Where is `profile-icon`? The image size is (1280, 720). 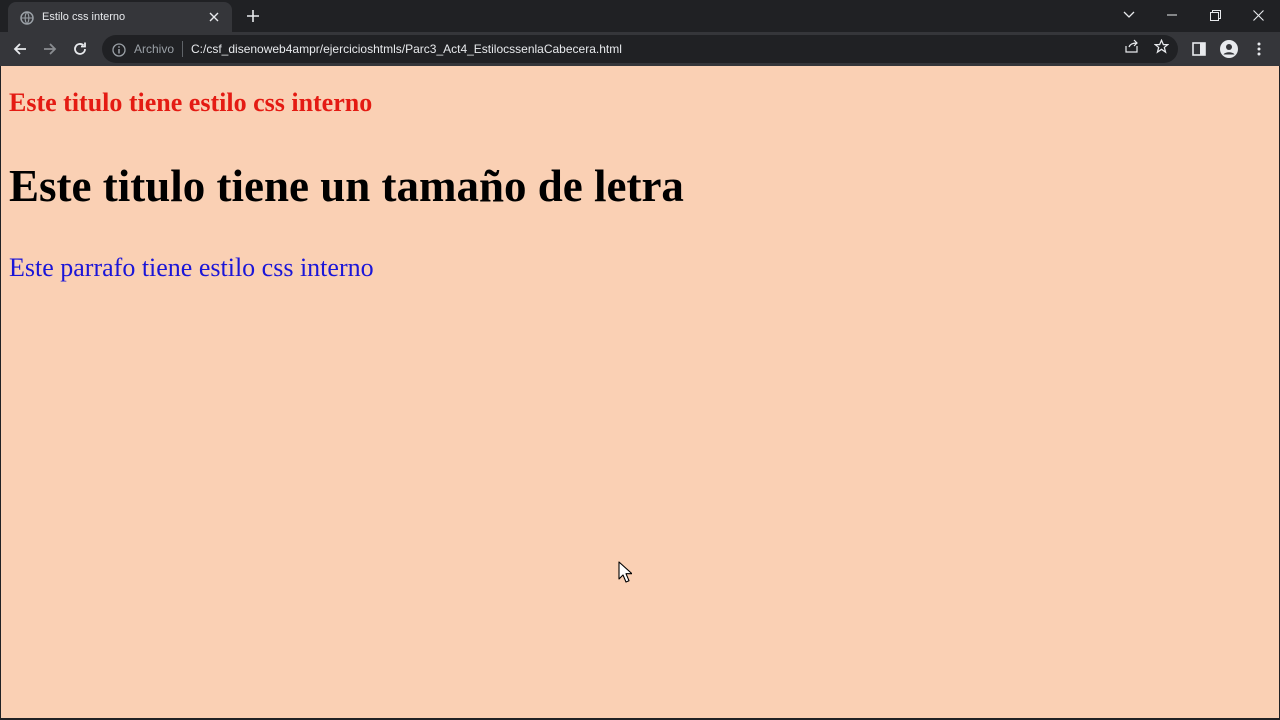
profile-icon is located at coordinates (1229, 49).